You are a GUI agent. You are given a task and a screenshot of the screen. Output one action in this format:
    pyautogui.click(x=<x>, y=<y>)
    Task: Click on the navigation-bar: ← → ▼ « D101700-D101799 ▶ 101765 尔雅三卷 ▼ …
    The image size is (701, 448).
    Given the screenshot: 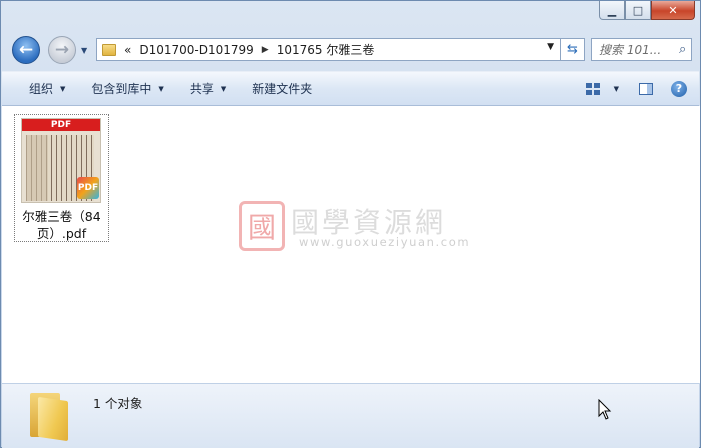 What is the action you would take?
    pyautogui.click(x=351, y=51)
    